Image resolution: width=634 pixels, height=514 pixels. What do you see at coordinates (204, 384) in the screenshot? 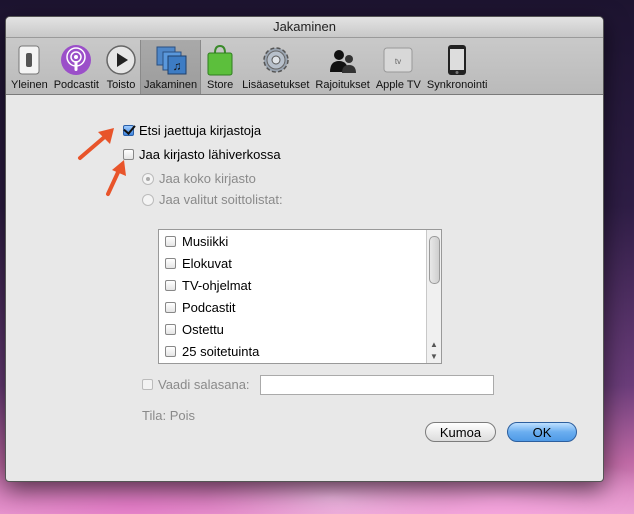
I see `password-label: Vaadi salasana:` at bounding box center [204, 384].